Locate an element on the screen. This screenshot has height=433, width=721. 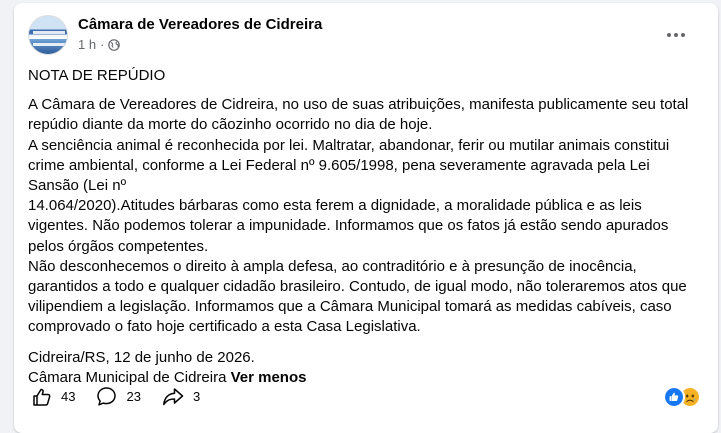
share-count: 3 is located at coordinates (196, 396).